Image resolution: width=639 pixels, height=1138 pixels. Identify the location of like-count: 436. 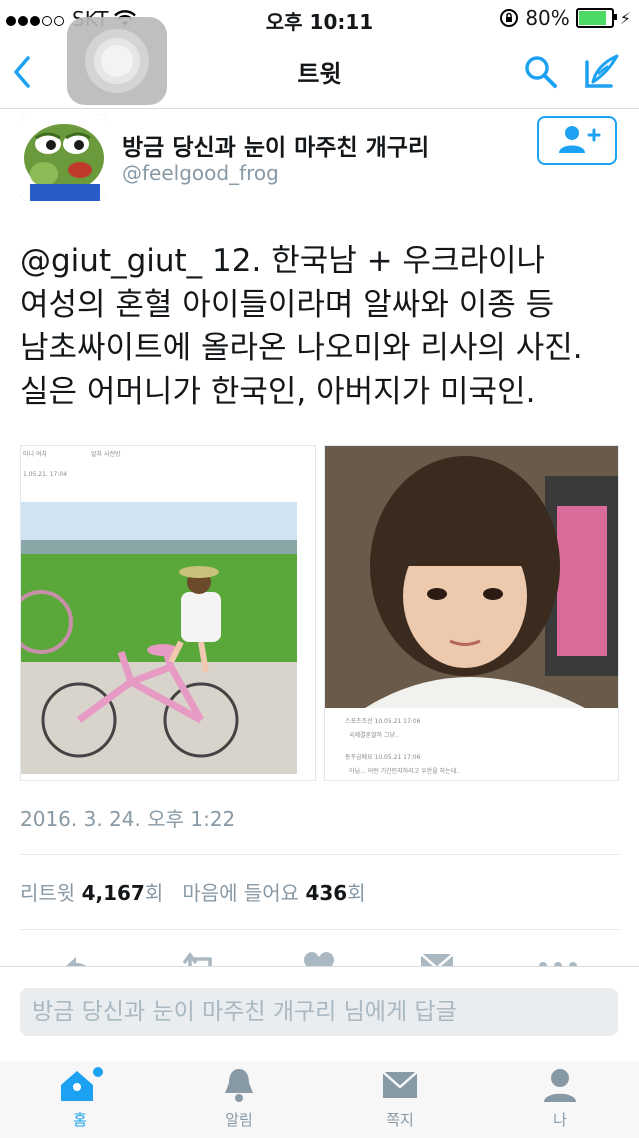
(326, 893).